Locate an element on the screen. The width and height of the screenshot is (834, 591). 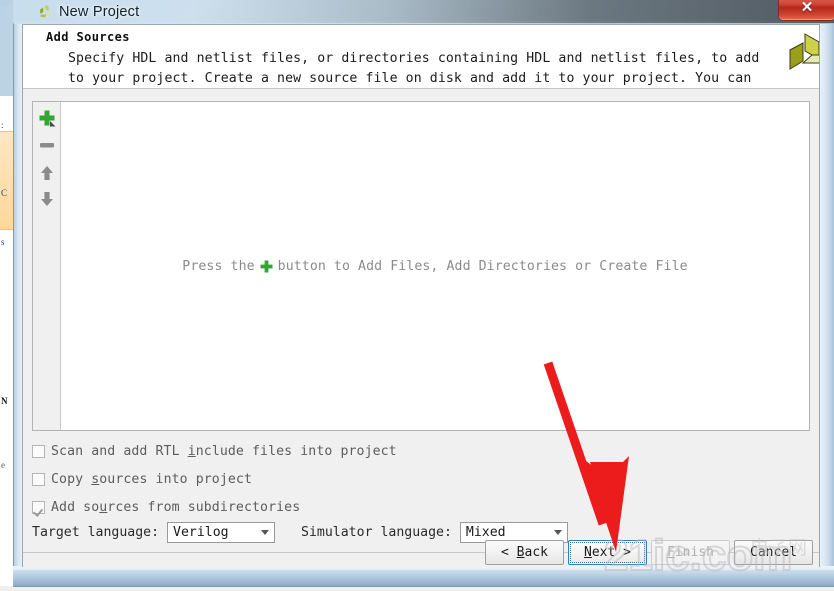
simulator-language-label: Simulator language: is located at coordinates (376, 532).